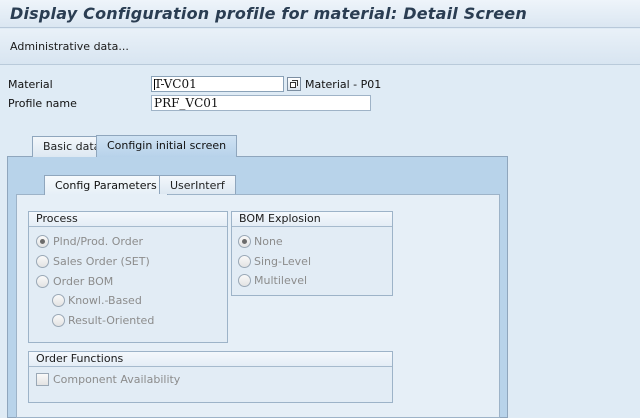  Describe the element at coordinates (83, 281) in the screenshot. I see `order-bom-label: Order BOM` at that location.